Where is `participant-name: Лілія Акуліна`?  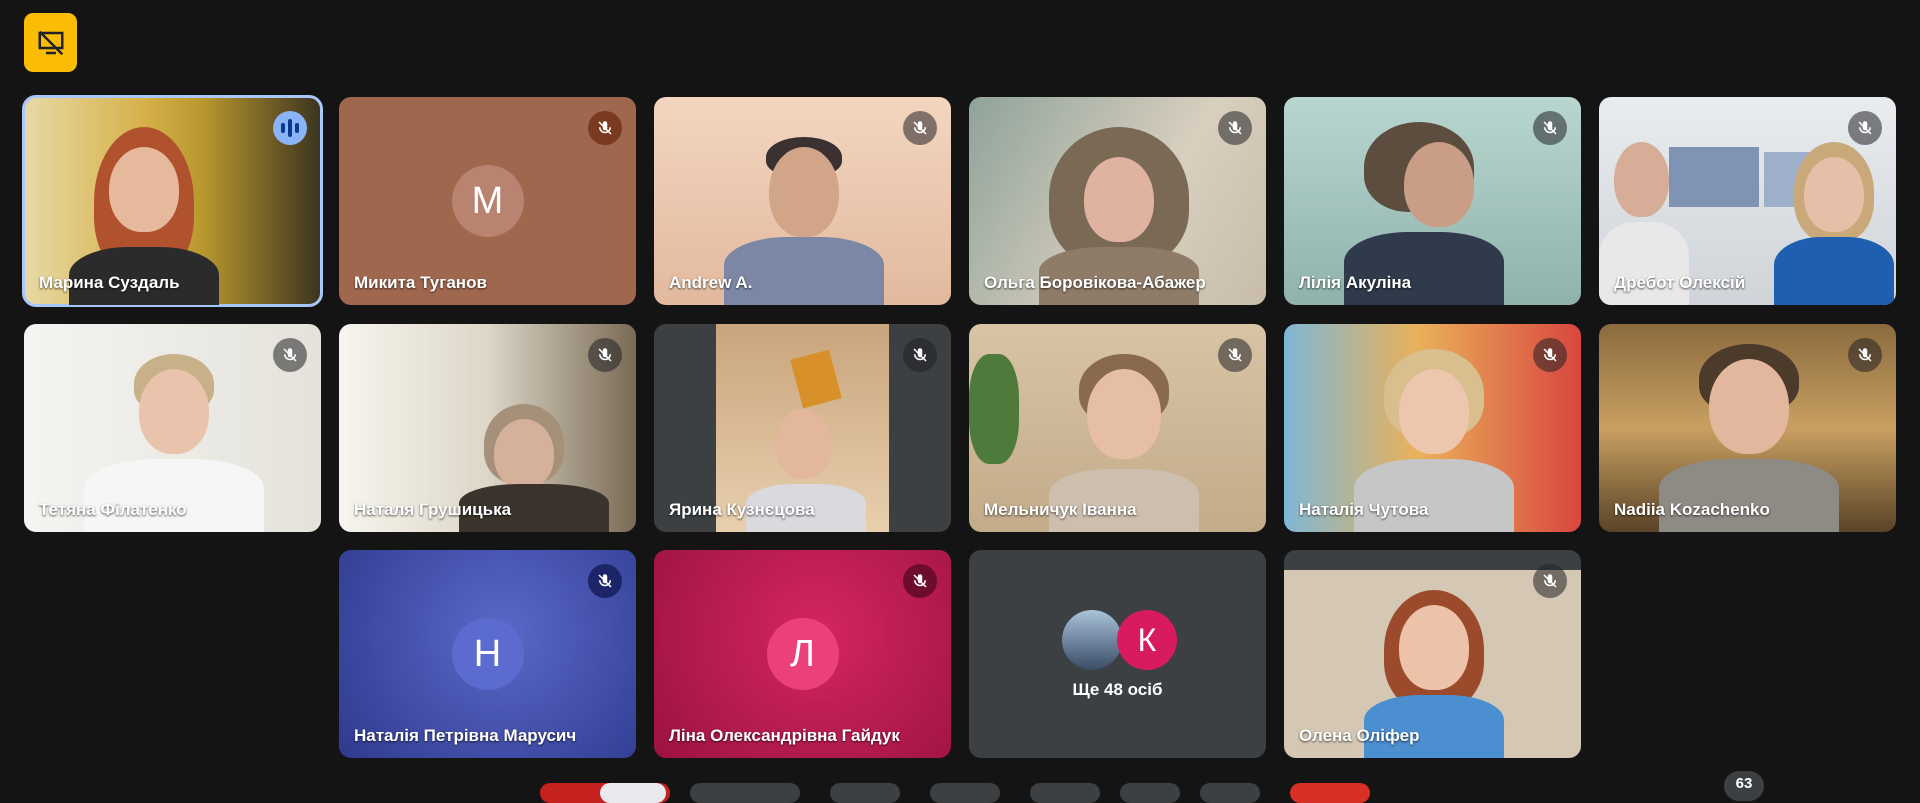
participant-name: Лілія Акуліна is located at coordinates (1355, 282).